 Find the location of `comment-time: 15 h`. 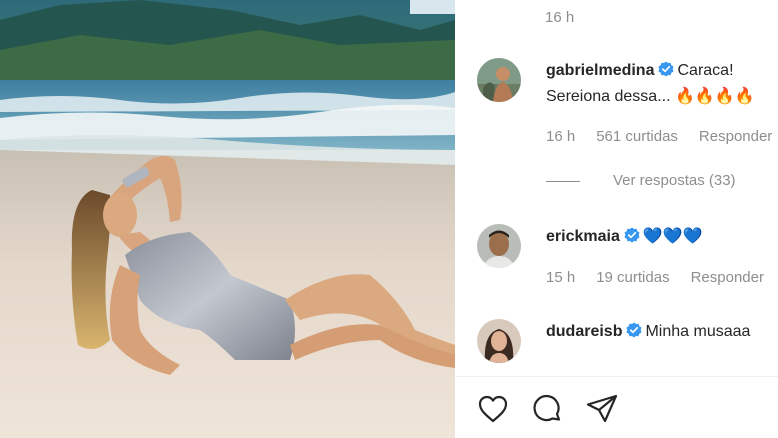

comment-time: 15 h is located at coordinates (561, 277).